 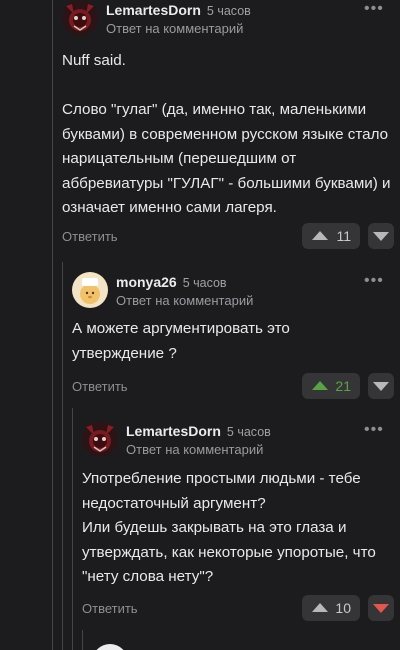 What do you see at coordinates (343, 608) in the screenshot?
I see `rating-count: 10` at bounding box center [343, 608].